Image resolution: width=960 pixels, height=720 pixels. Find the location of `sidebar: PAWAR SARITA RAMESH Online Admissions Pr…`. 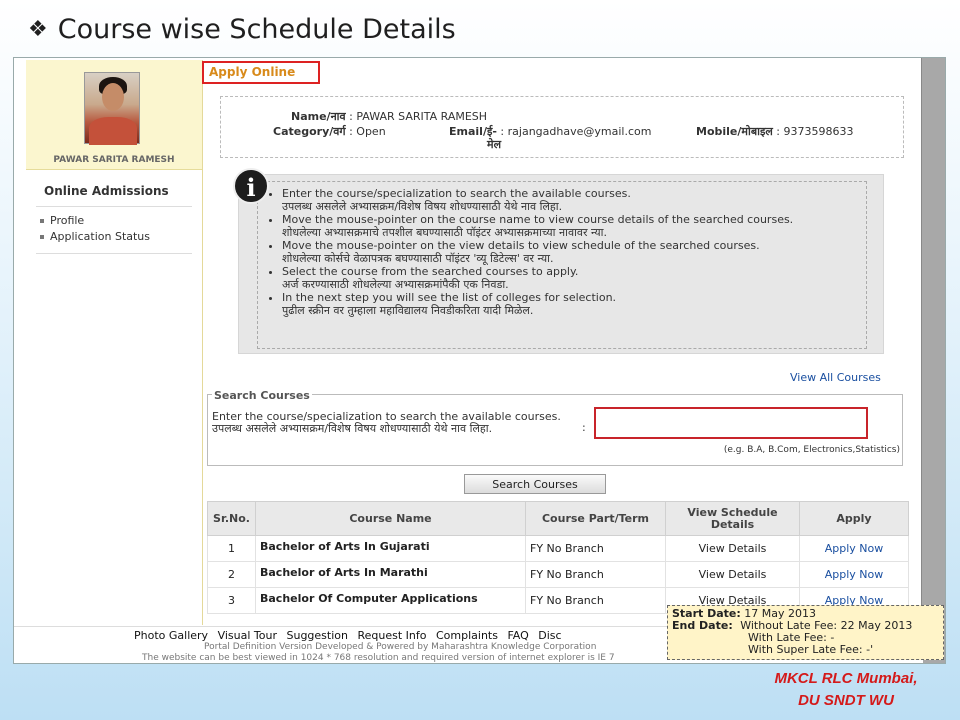

sidebar: PAWAR SARITA RAMESH Online Admissions Pr… is located at coordinates (114, 342).